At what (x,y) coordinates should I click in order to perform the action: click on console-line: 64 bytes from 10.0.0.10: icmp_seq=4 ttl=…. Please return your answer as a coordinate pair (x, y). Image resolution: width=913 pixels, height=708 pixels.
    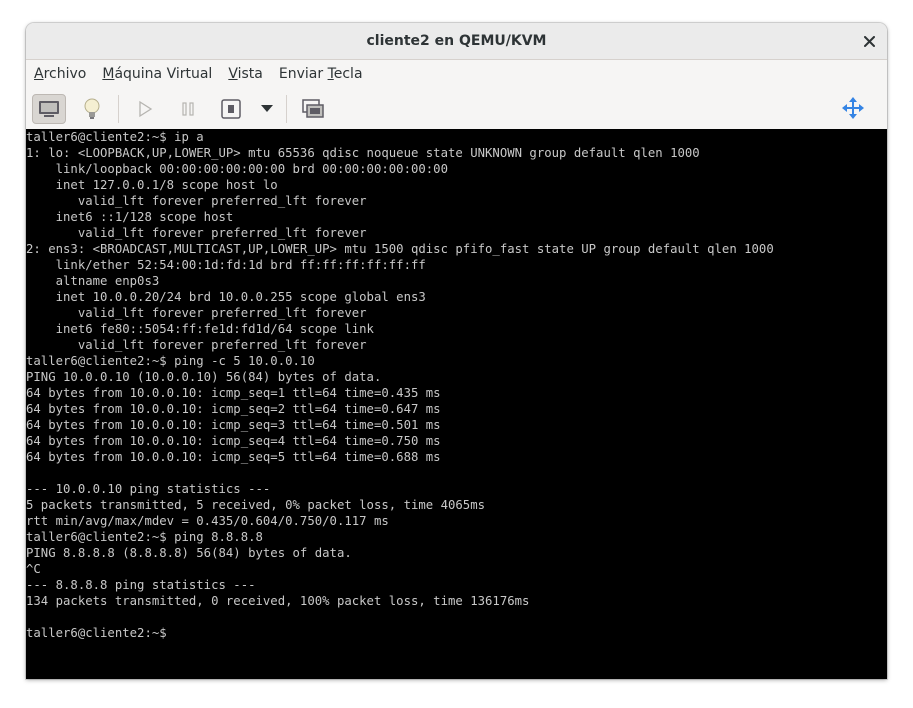
    Looking at the image, I should click on (233, 441).